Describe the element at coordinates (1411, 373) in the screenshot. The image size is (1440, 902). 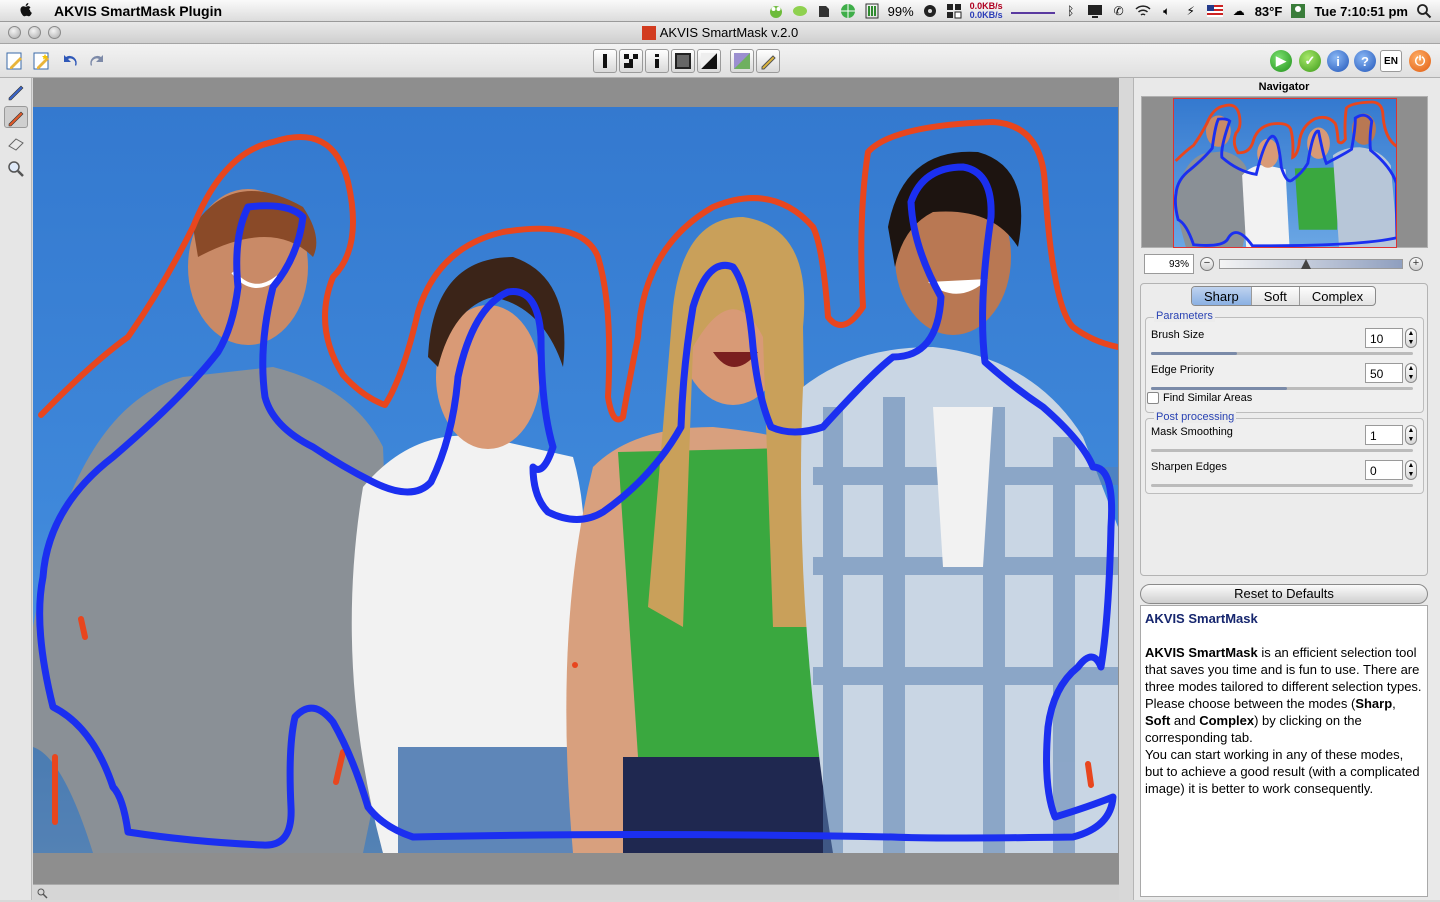
I see `edge-priority-stepper: ▲ ▼` at that location.